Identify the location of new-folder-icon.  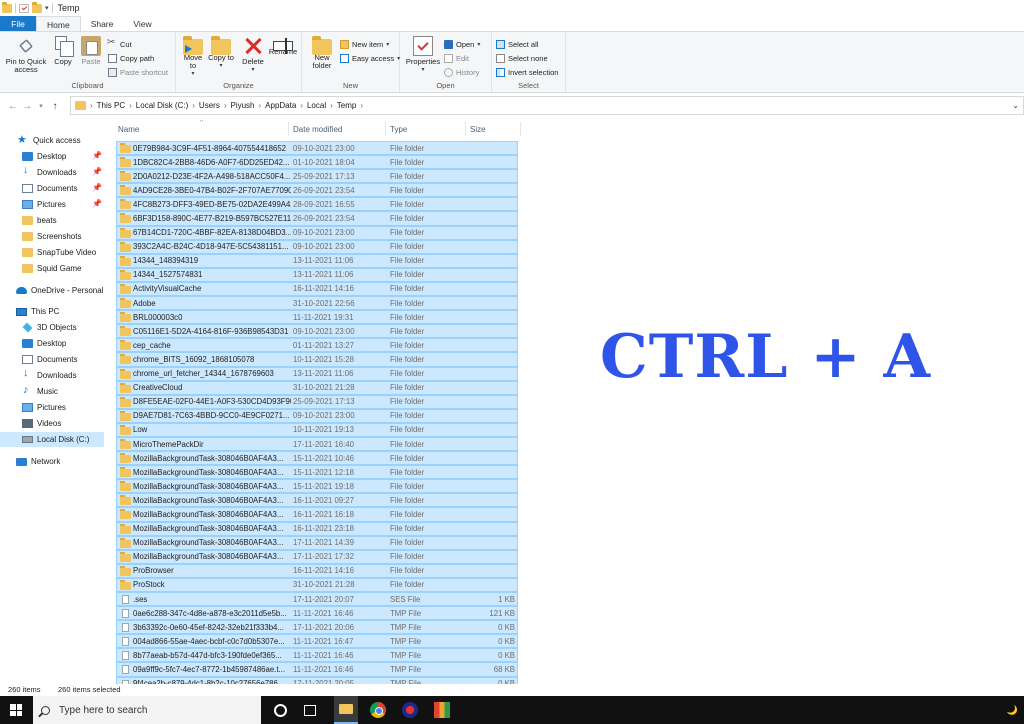
(37, 7).